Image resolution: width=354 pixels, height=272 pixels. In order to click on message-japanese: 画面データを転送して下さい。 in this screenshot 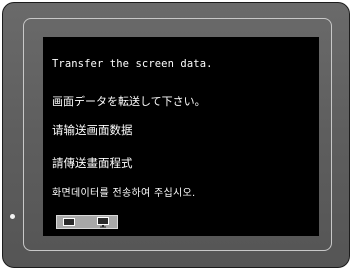, I will do `click(129, 101)`.